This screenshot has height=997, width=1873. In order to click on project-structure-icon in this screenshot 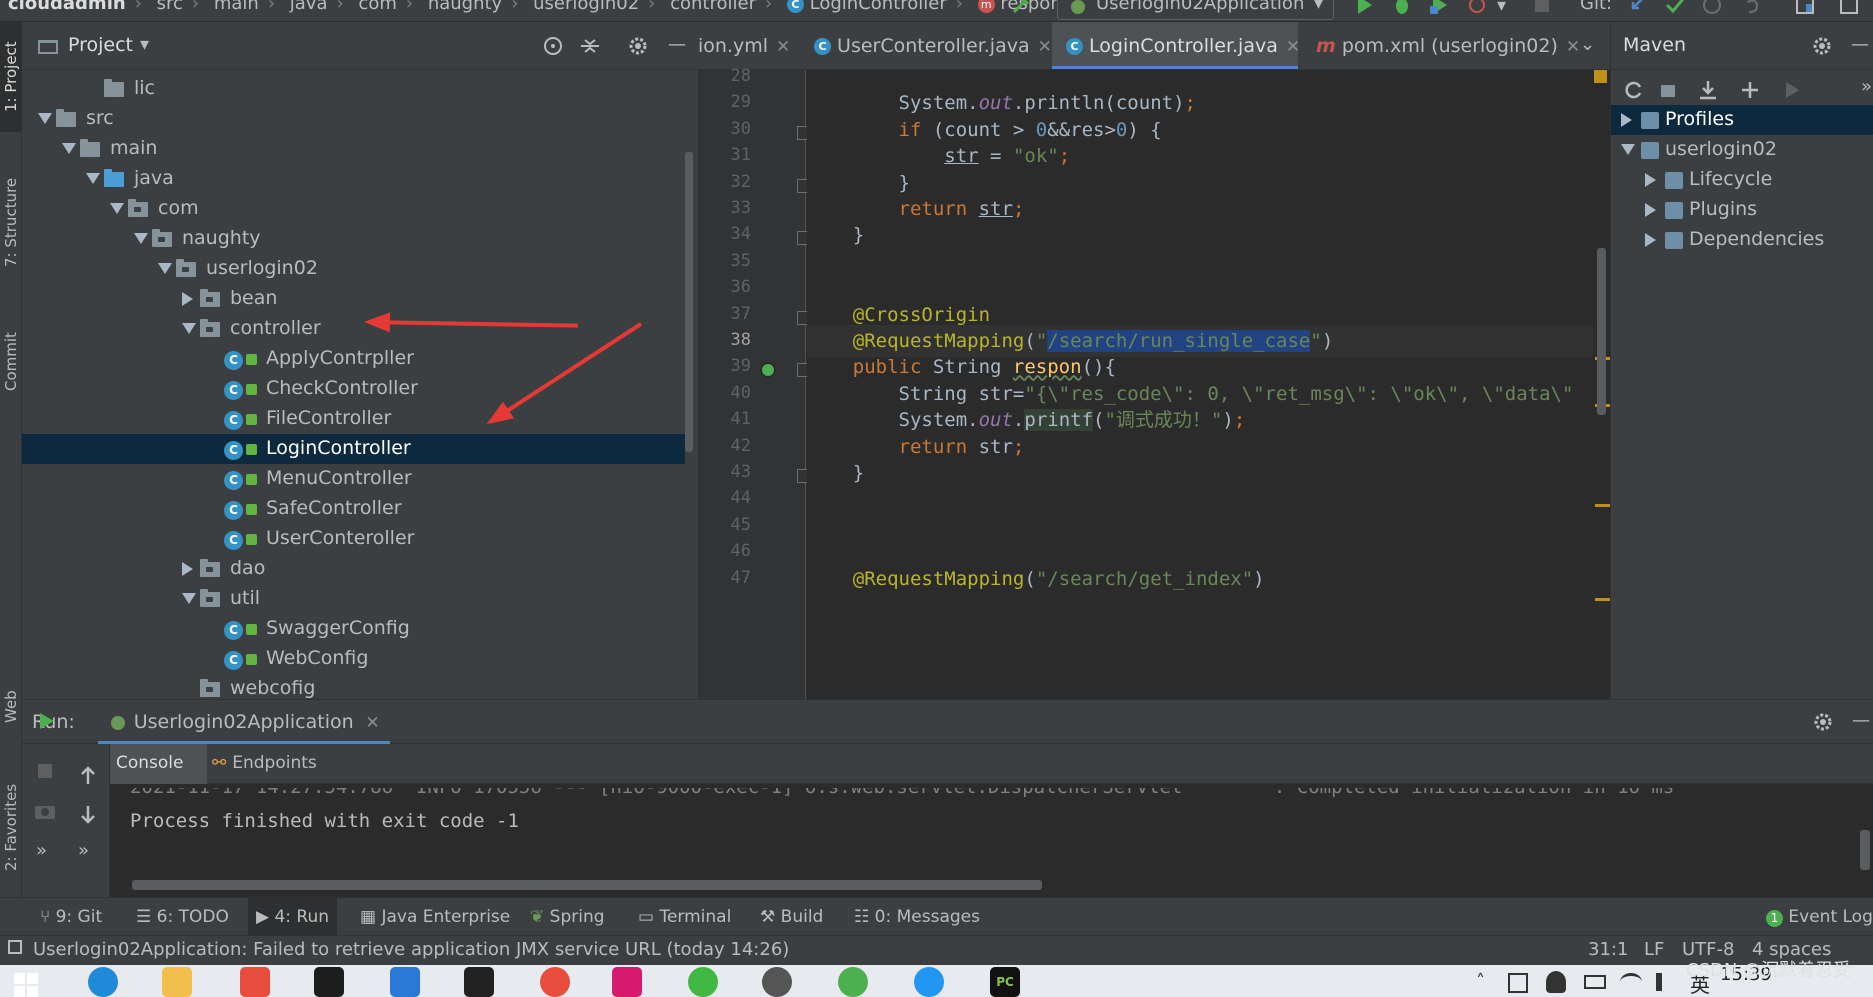, I will do `click(1805, 8)`.